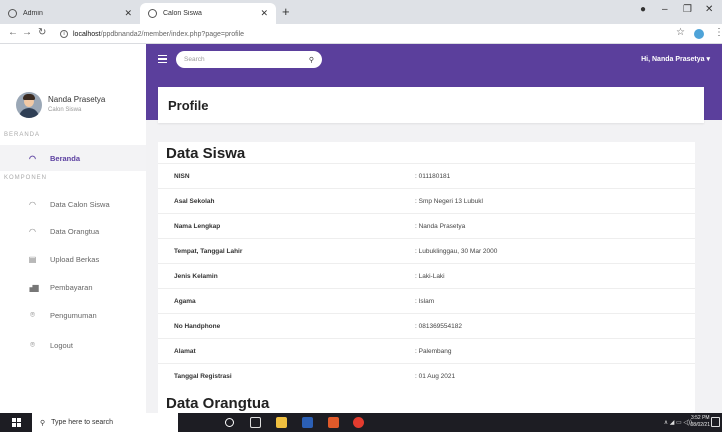 The width and height of the screenshot is (722, 432). What do you see at coordinates (182, 176) in the screenshot?
I see `row-label: NISN` at bounding box center [182, 176].